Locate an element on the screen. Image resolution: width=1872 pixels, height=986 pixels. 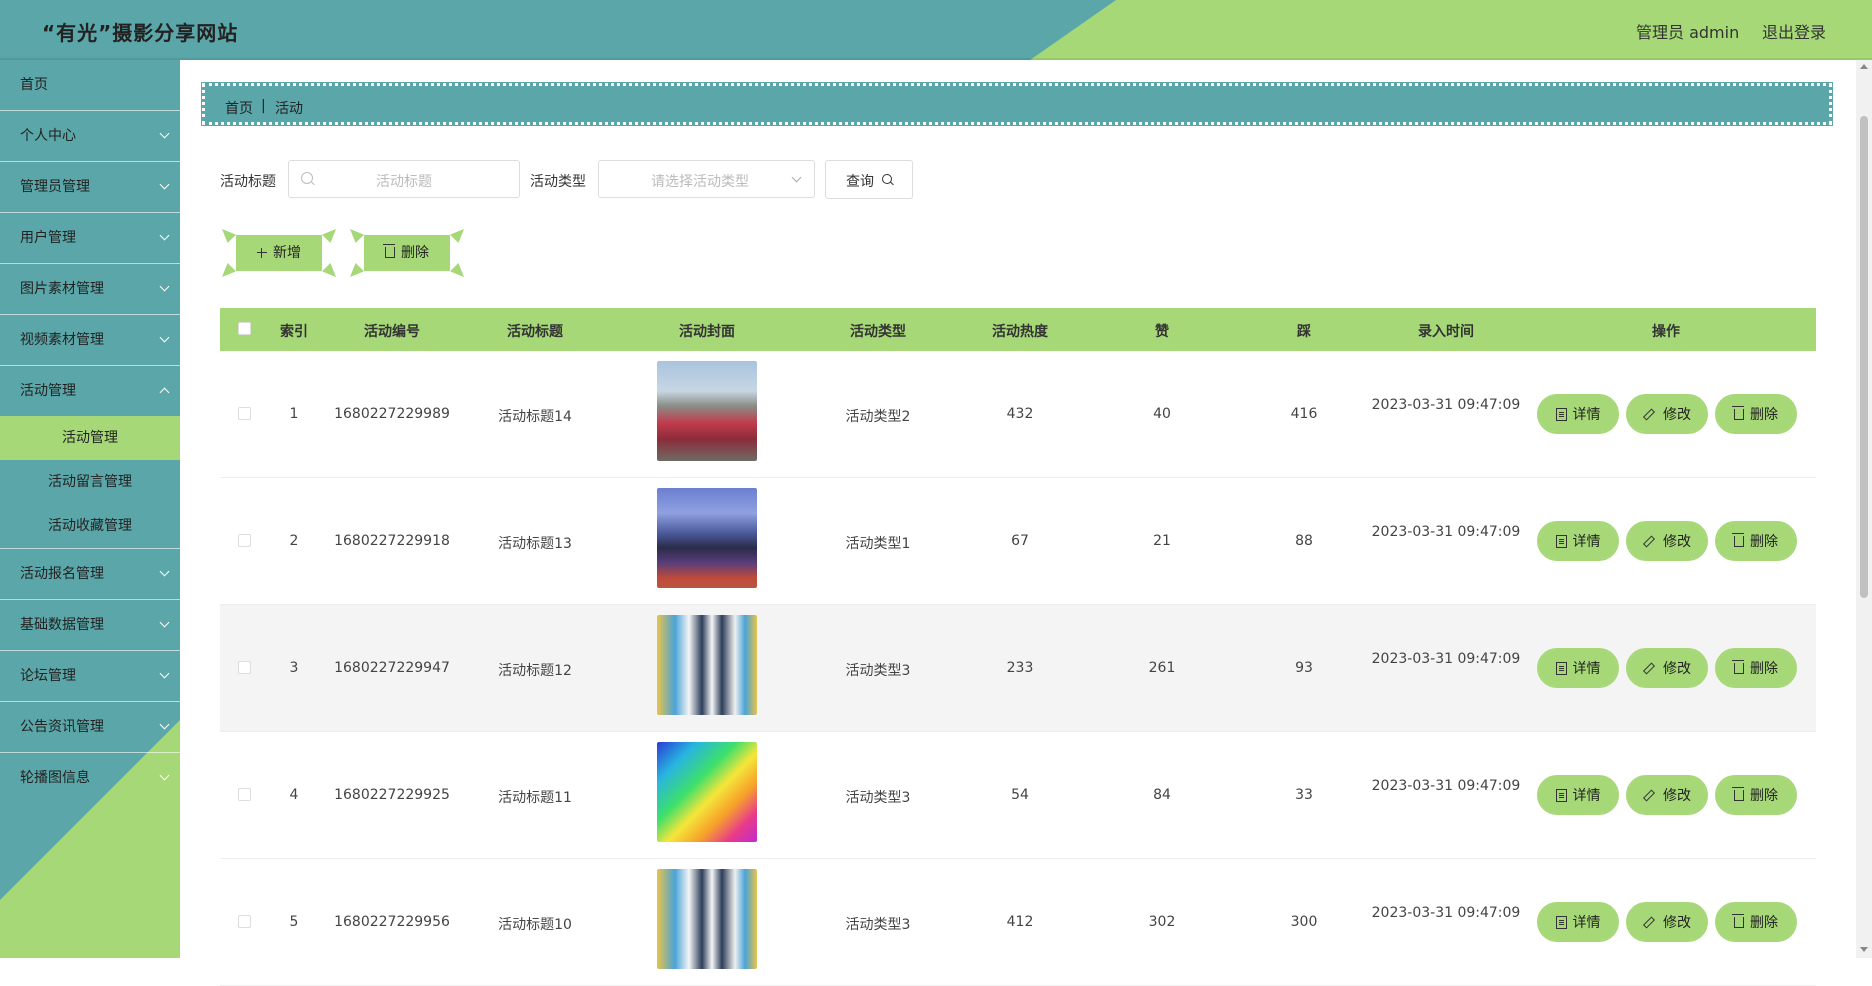
sidebar-item-forum: 论坛管理 is located at coordinates (90, 676).